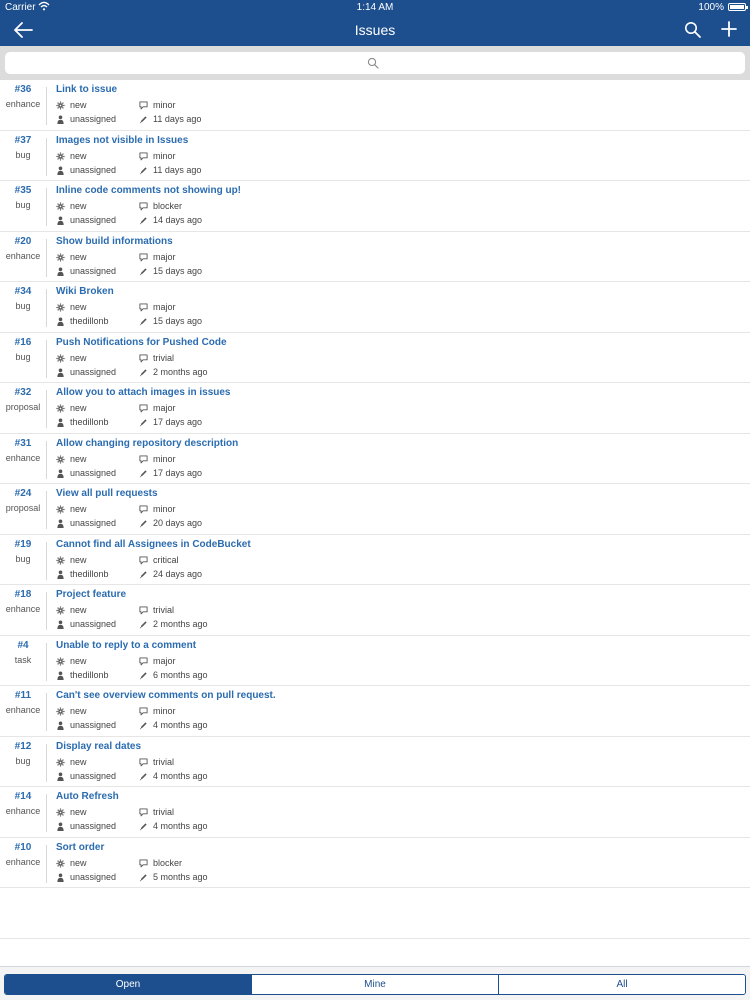 Image resolution: width=750 pixels, height=1000 pixels. I want to click on issue-kind: bug, so click(23, 760).